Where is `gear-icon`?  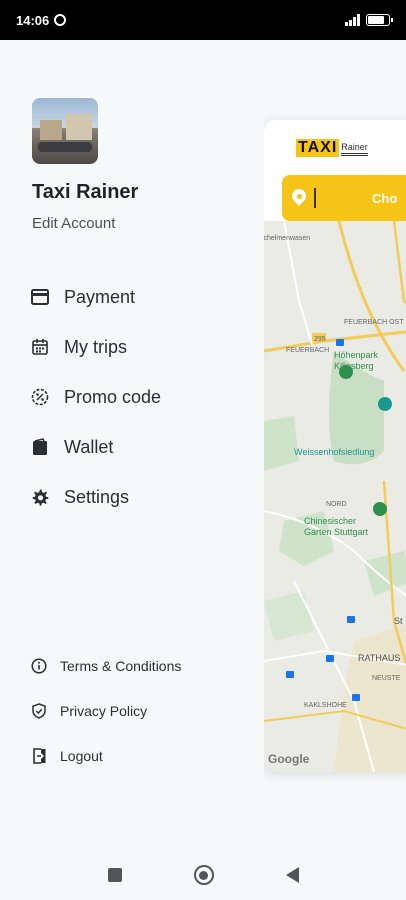 gear-icon is located at coordinates (40, 497).